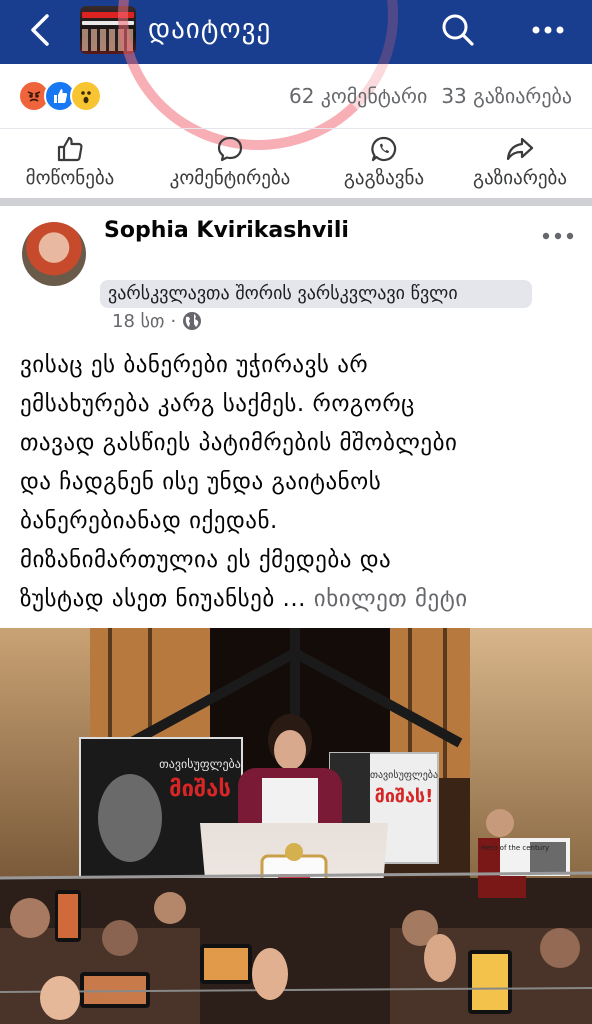 Image resolution: width=592 pixels, height=1024 pixels. I want to click on search-button, so click(458, 30).